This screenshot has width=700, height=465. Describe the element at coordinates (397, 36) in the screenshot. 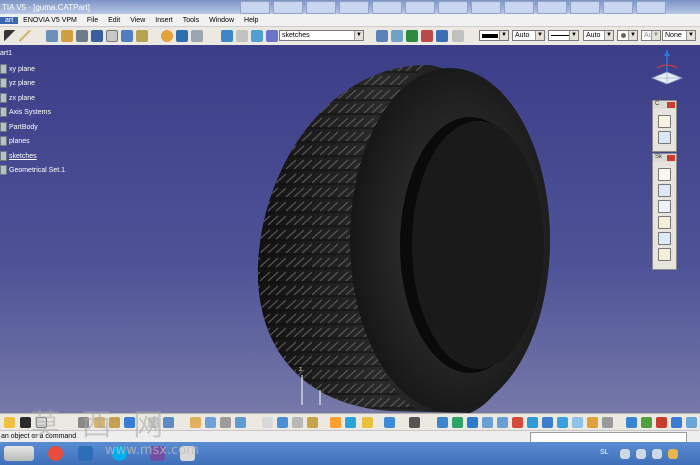

I see `assemble-icon` at that location.